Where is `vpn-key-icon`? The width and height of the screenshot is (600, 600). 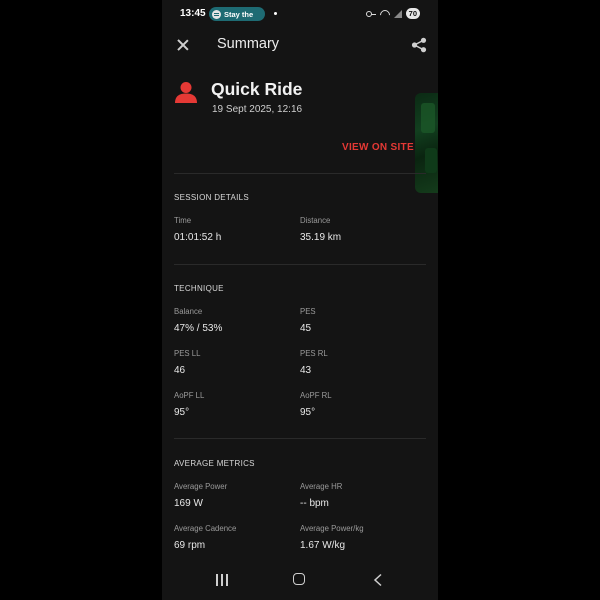 vpn-key-icon is located at coordinates (370, 13).